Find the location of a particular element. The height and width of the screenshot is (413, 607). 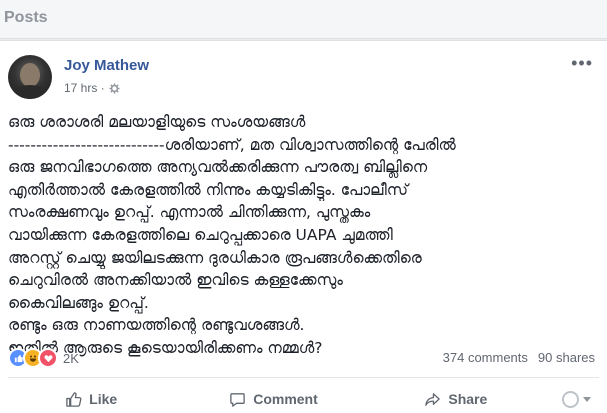

engagement-counts: 374 comments 90 shares is located at coordinates (519, 357).